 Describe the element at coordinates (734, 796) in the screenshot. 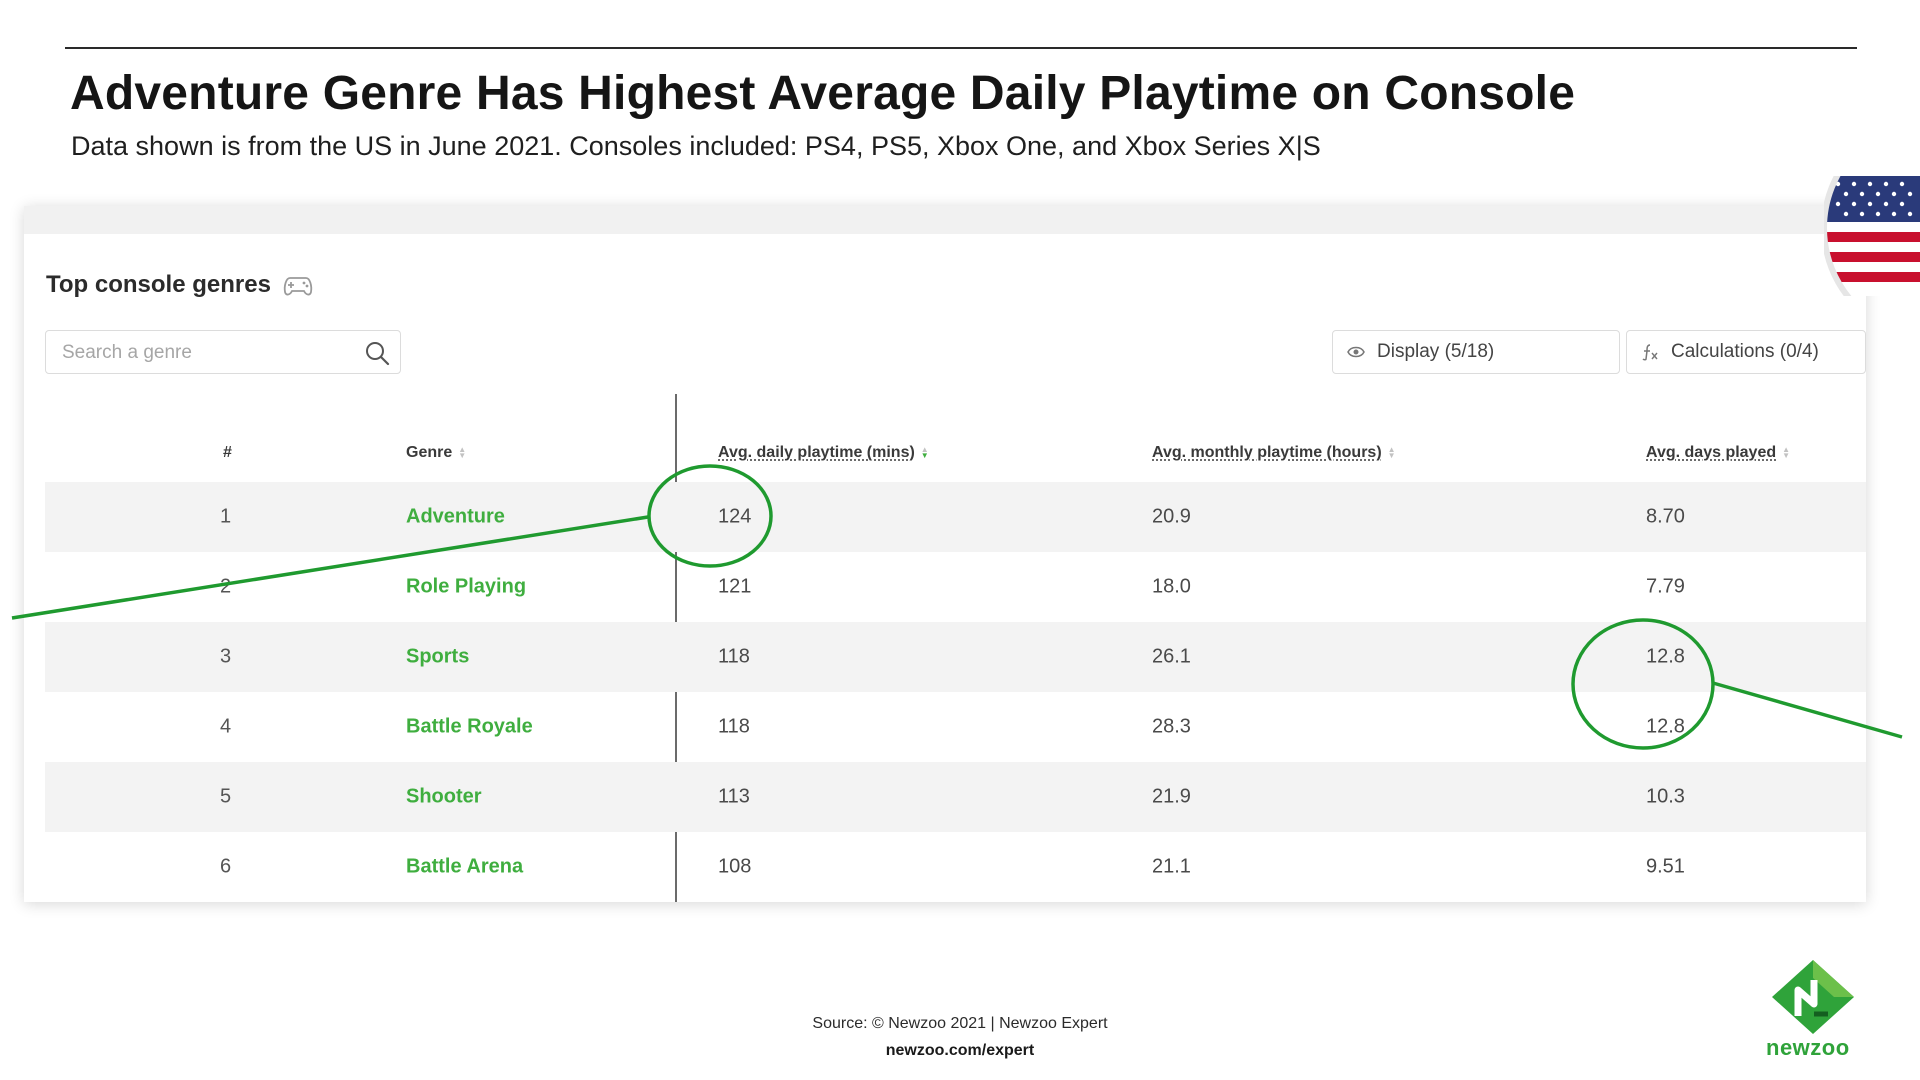

I see `daily-playtime-cell: 113` at that location.